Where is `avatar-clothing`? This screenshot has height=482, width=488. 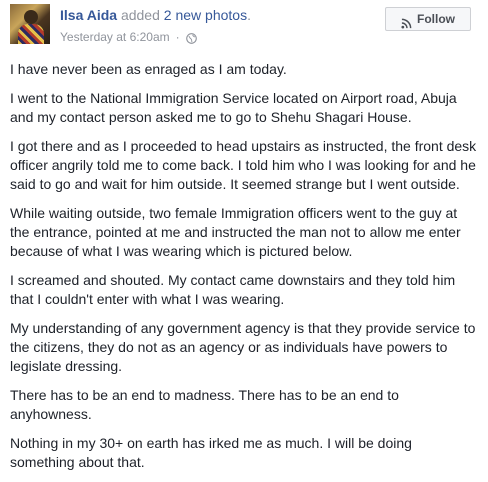
avatar-clothing is located at coordinates (31, 34).